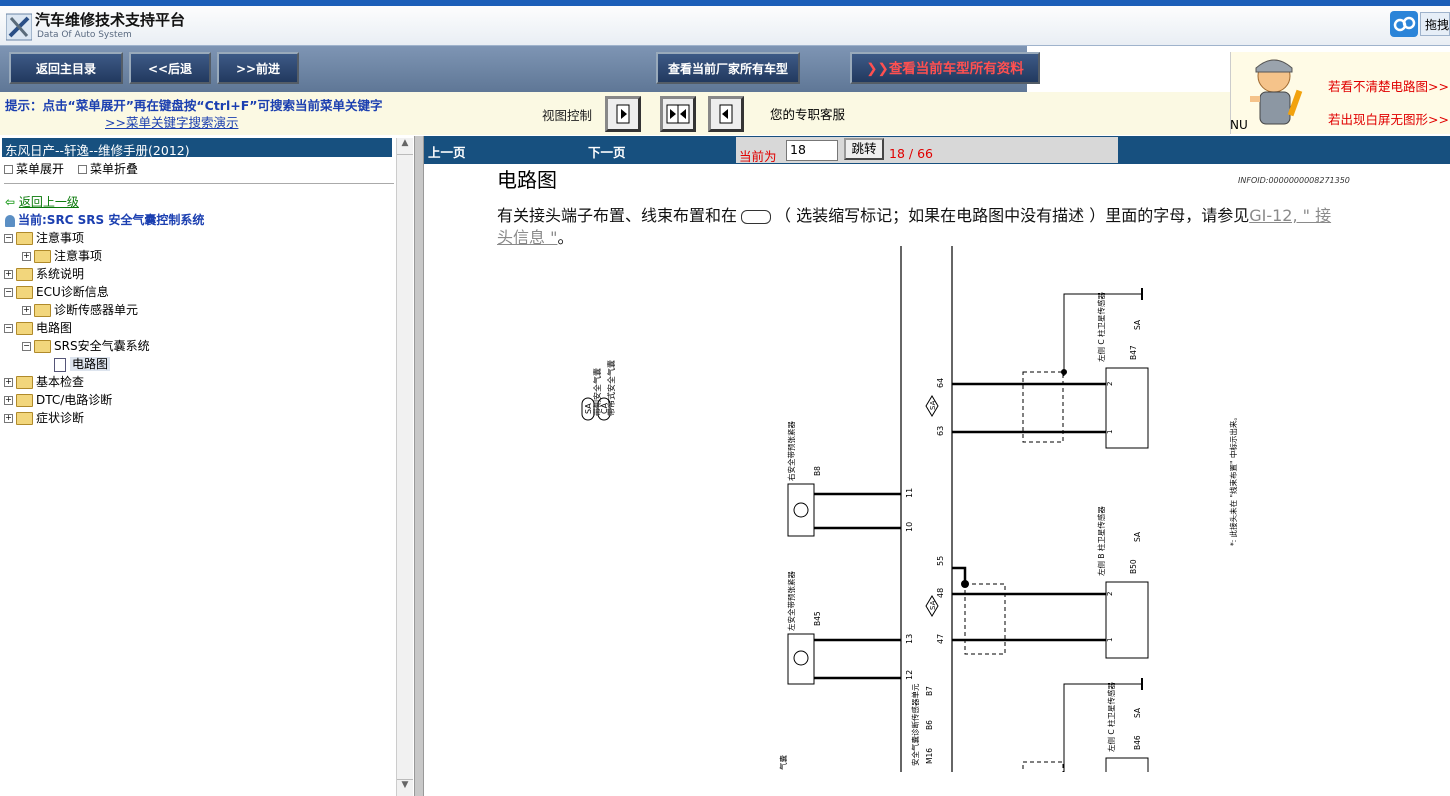 The height and width of the screenshot is (796, 1450). What do you see at coordinates (48, 202) in the screenshot?
I see `back-up-label: 返回上一级` at bounding box center [48, 202].